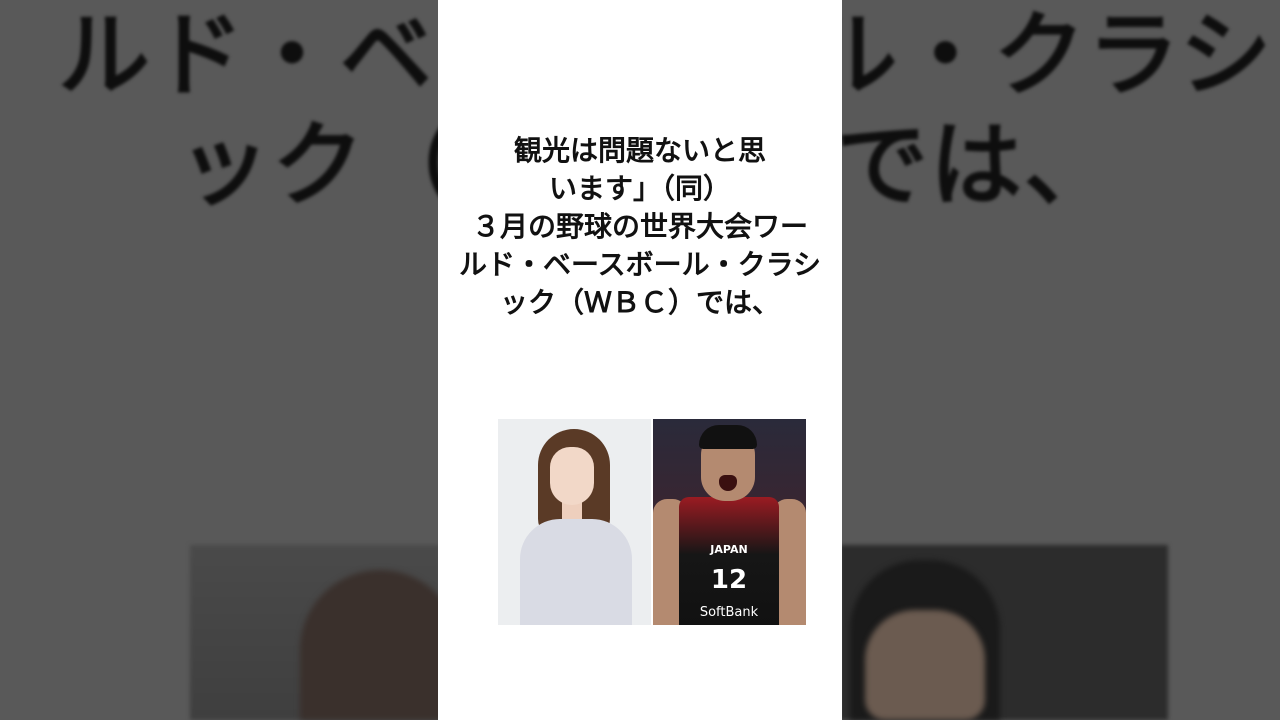 This screenshot has height=720, width=1280. Describe the element at coordinates (572, 476) in the screenshot. I see `woman-face` at that location.